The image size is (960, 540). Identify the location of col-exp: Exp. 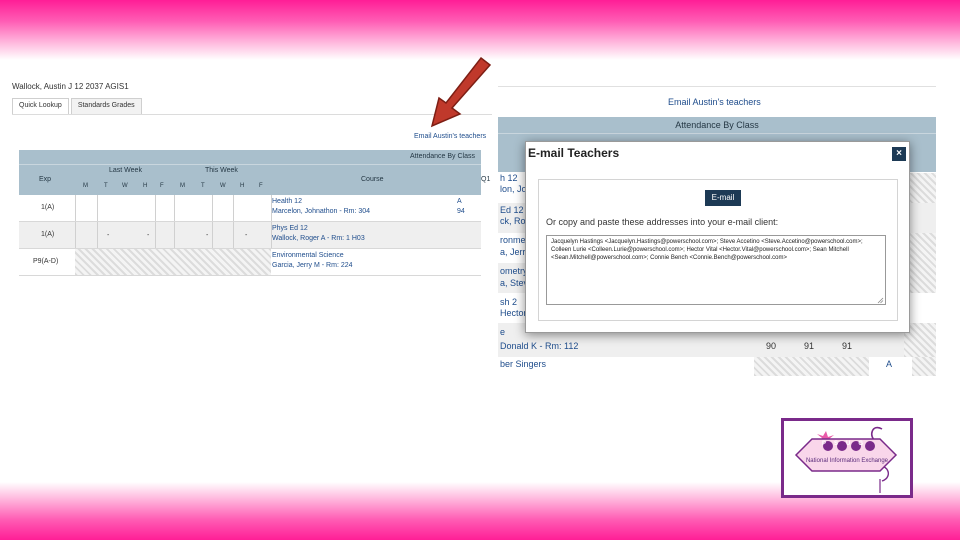
(45, 179).